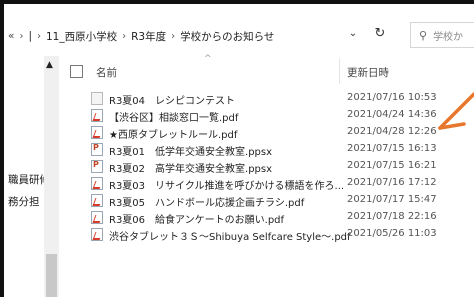 This screenshot has height=297, width=474. I want to click on file-name: R3夏04 レシピコンテスト, so click(172, 101).